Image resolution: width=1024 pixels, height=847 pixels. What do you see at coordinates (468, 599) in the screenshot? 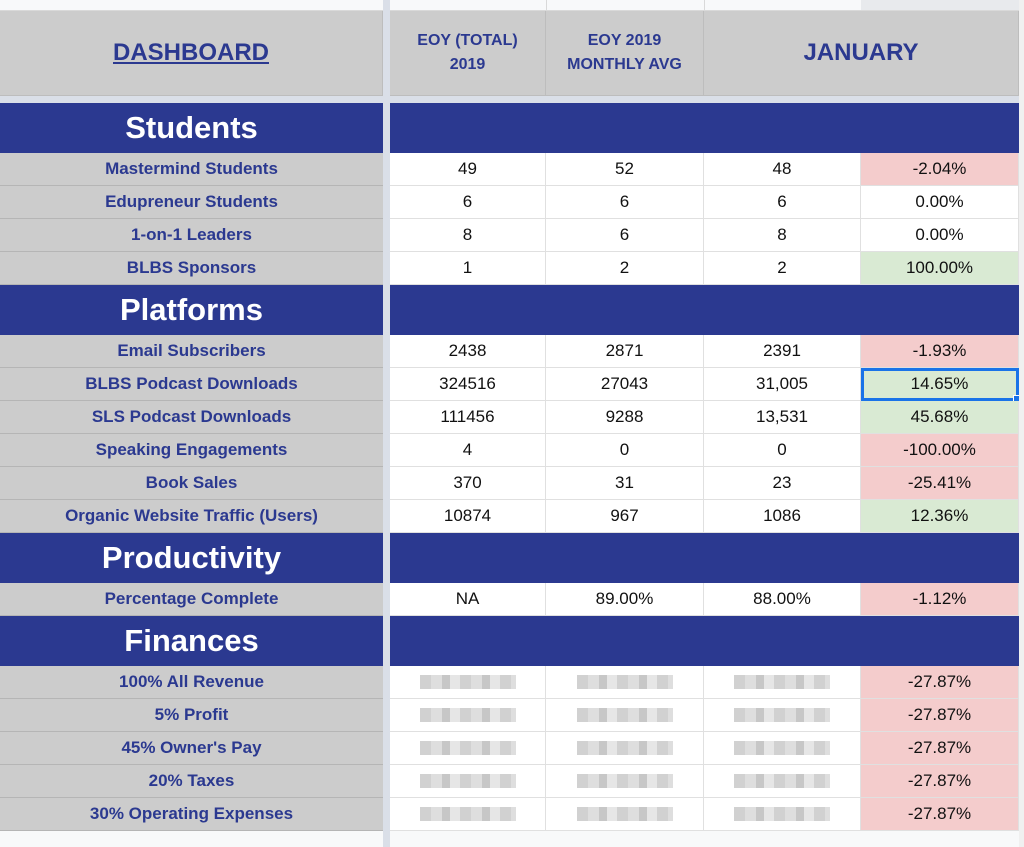
I see `value-cell-eoy-total: NA` at bounding box center [468, 599].